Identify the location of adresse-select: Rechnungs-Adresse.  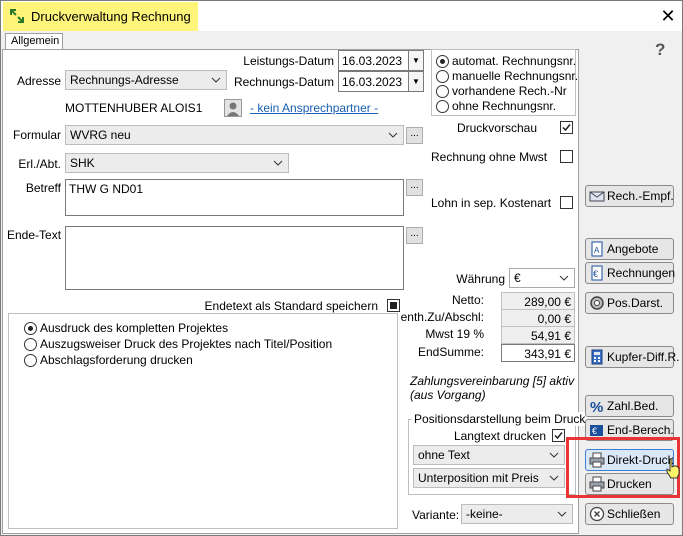
(146, 80).